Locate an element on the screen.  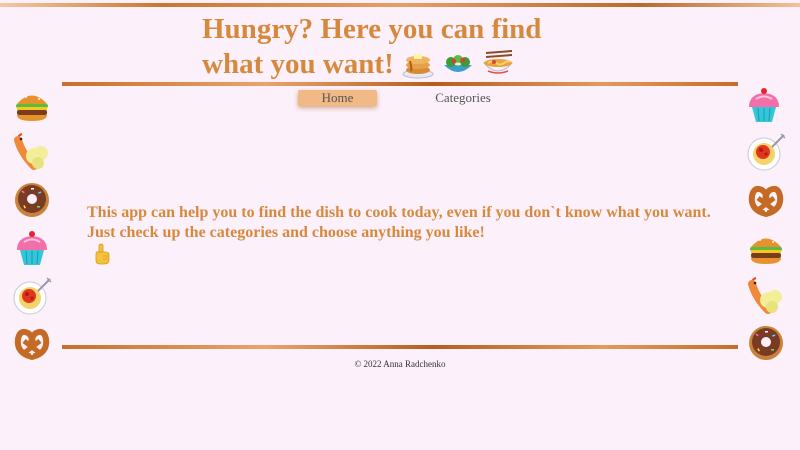
title-line-2: what you want! is located at coordinates (298, 64).